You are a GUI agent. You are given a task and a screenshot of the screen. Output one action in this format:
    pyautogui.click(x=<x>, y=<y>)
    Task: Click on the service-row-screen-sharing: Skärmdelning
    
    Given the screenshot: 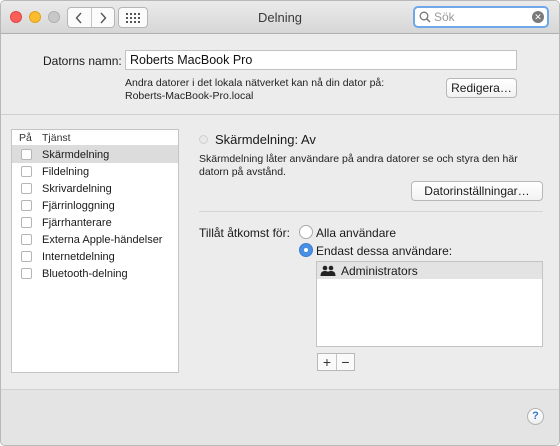 What is the action you would take?
    pyautogui.click(x=95, y=154)
    